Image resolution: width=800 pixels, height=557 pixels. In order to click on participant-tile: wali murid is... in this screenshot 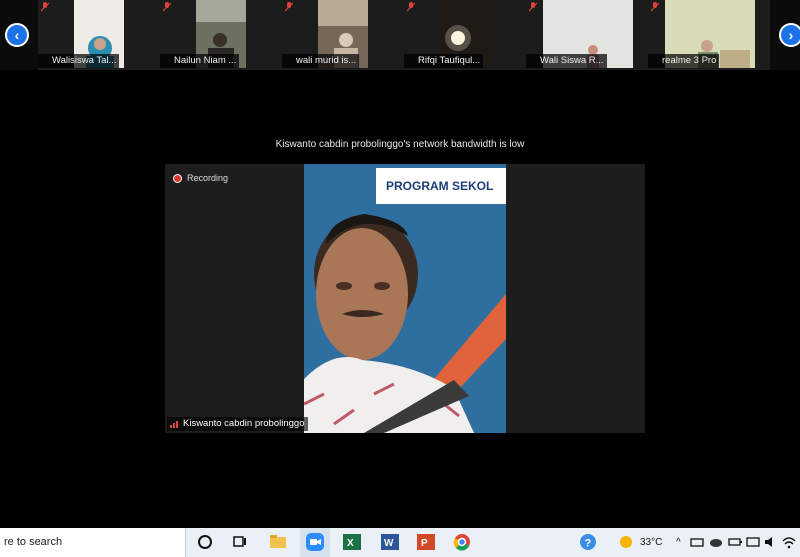, I will do `click(343, 35)`.